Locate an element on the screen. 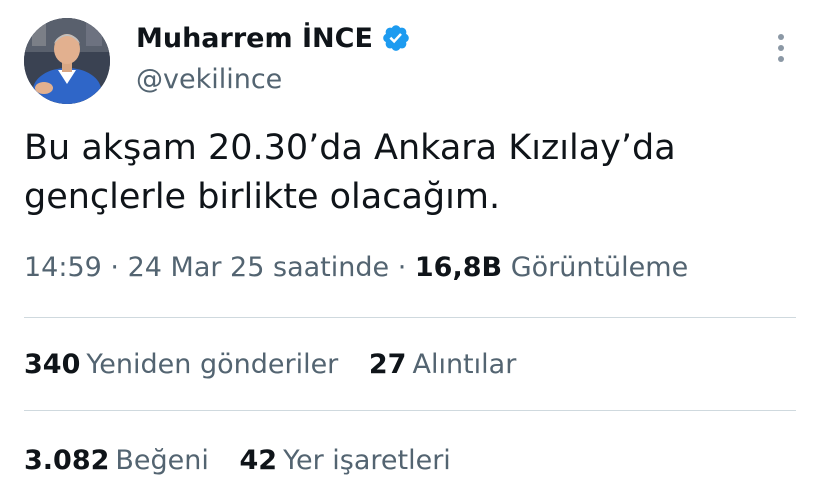  views-count: 16,8B is located at coordinates (458, 267).